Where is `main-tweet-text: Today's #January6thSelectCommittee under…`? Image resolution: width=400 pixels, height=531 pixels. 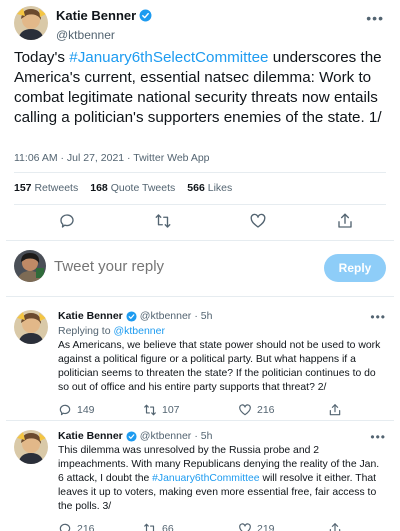
main-tweet-text: Today's #January6thSelectCommittee under… is located at coordinates (200, 88).